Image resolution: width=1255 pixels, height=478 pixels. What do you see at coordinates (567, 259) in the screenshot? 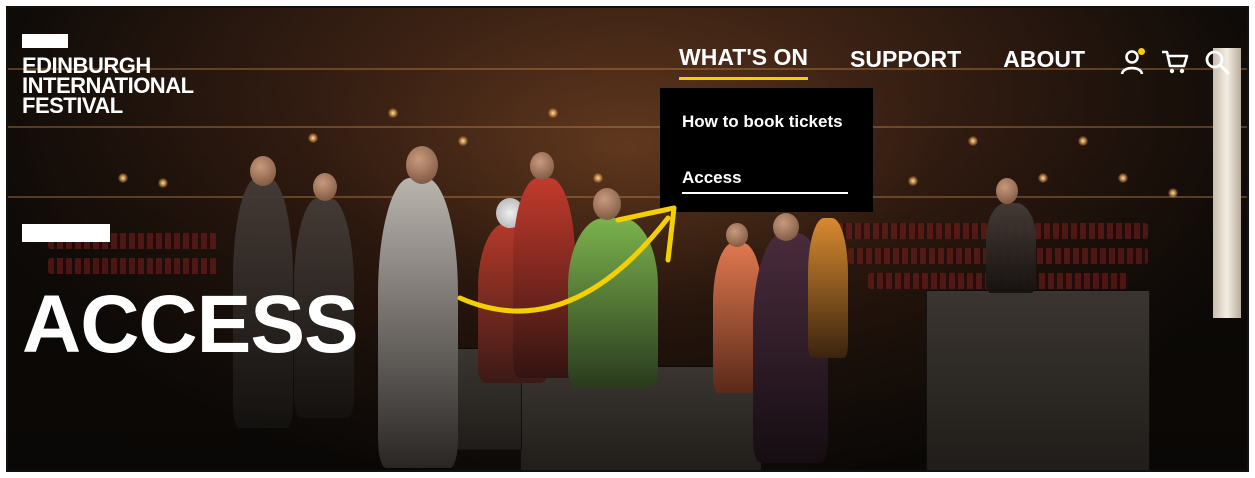
I see `annotation-arrow-icon` at bounding box center [567, 259].